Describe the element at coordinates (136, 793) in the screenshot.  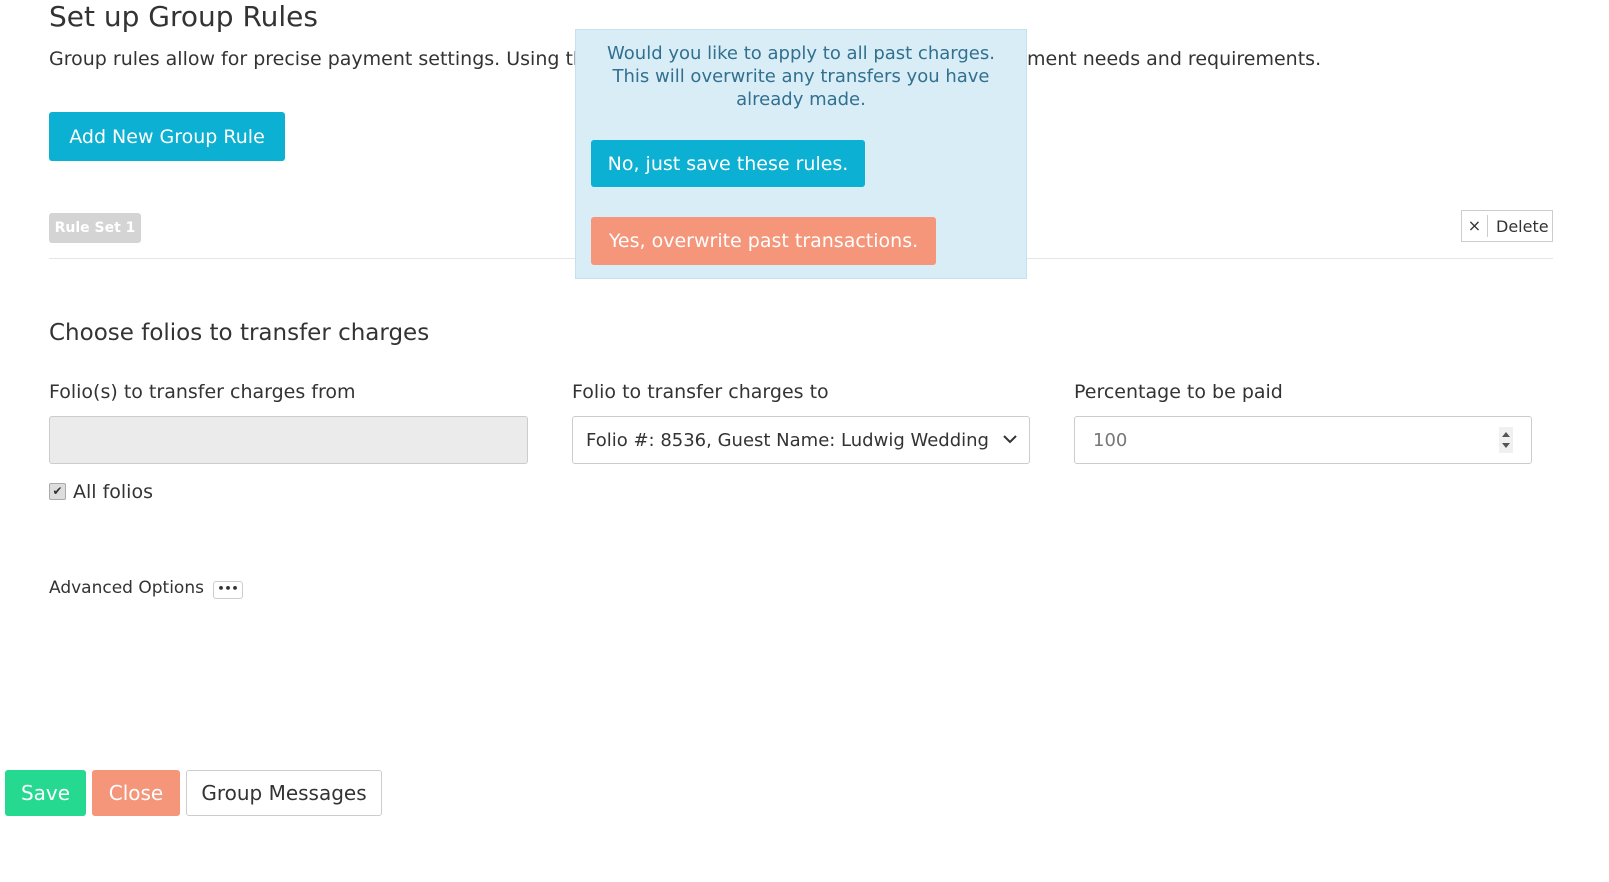
I see `close-button: Close` at that location.